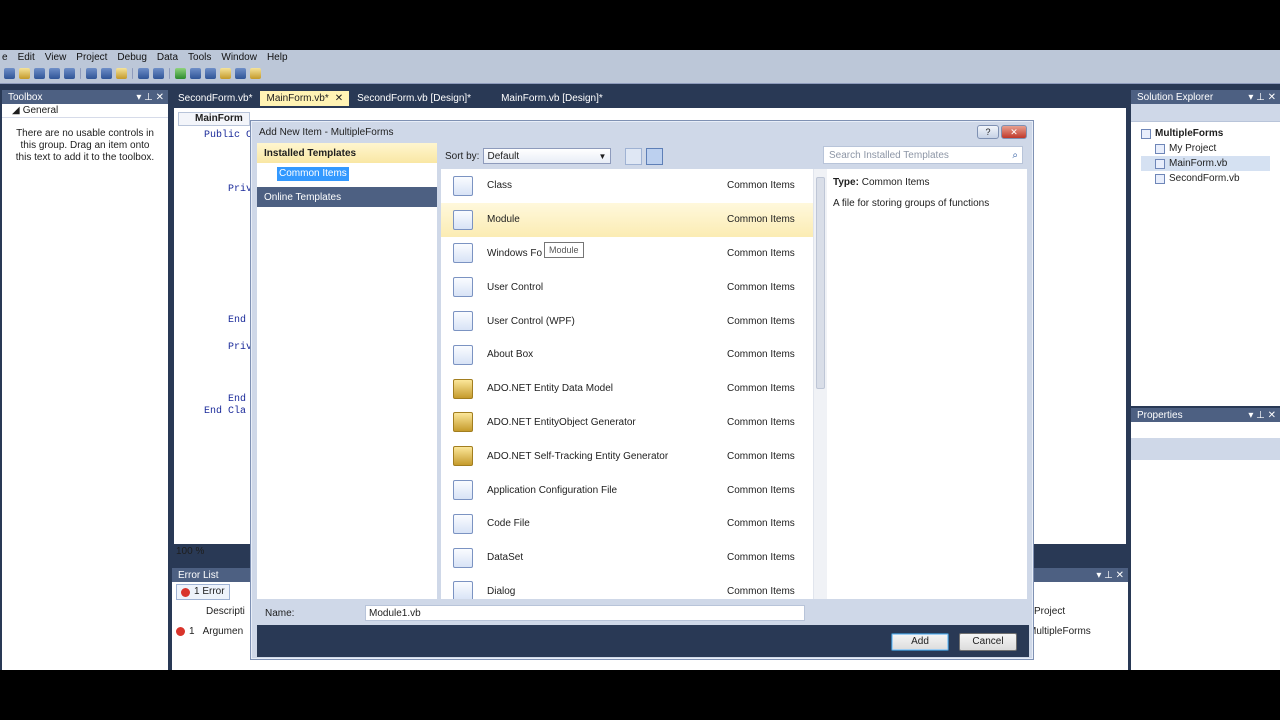  Describe the element at coordinates (195, 73) in the screenshot. I see `pause-icon` at that location.